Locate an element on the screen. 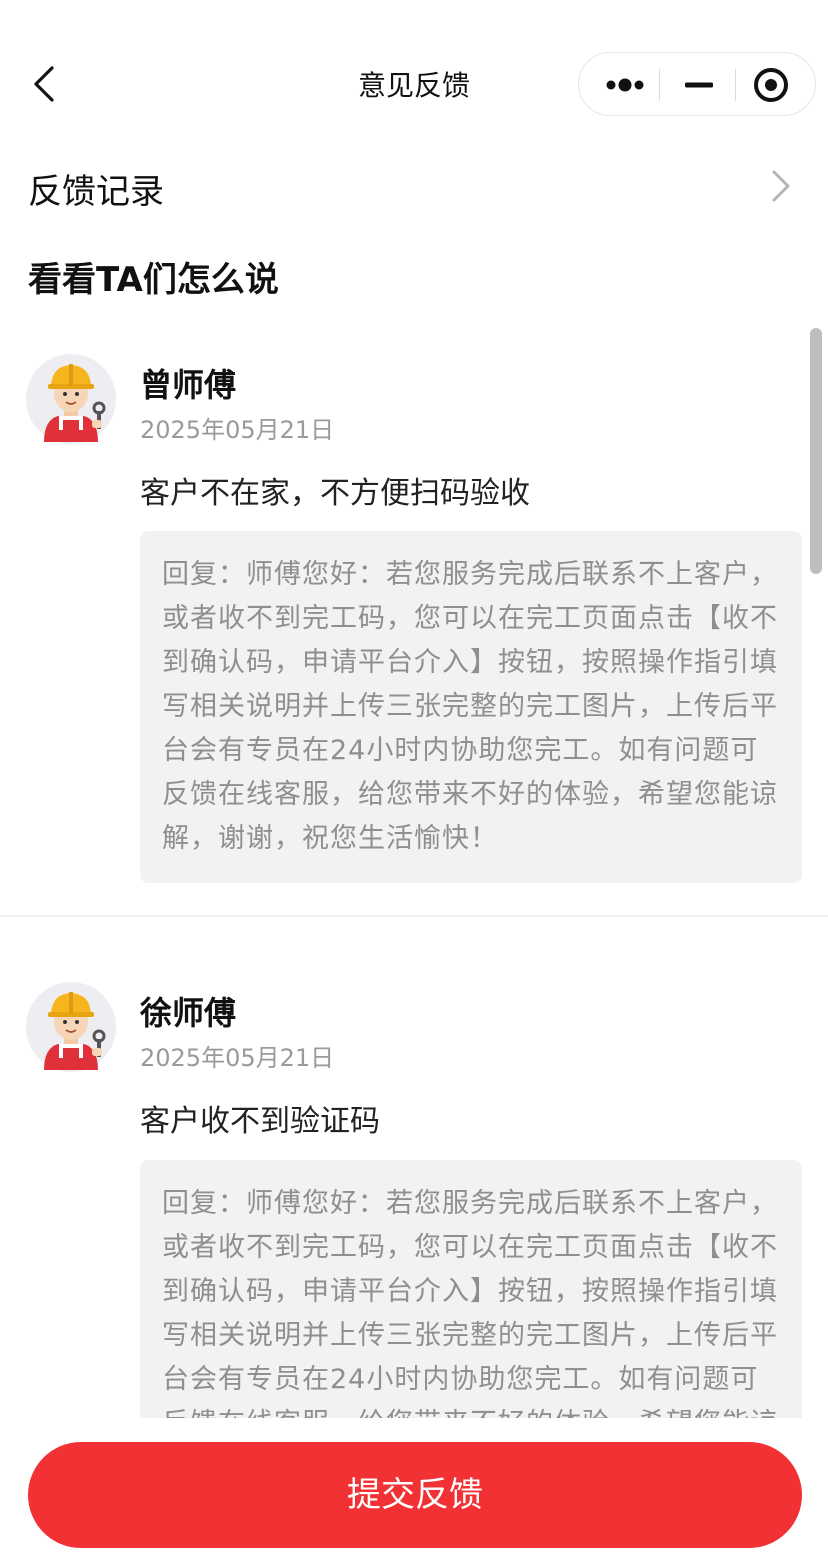  chevron-right-icon is located at coordinates (781, 186).